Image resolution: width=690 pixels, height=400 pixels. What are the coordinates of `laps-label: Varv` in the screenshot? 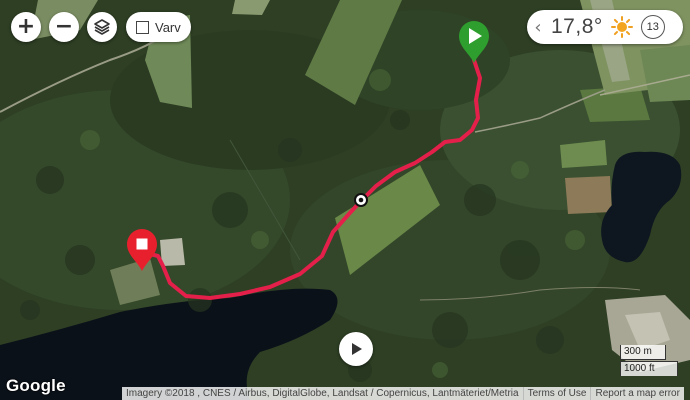 It's located at (168, 27).